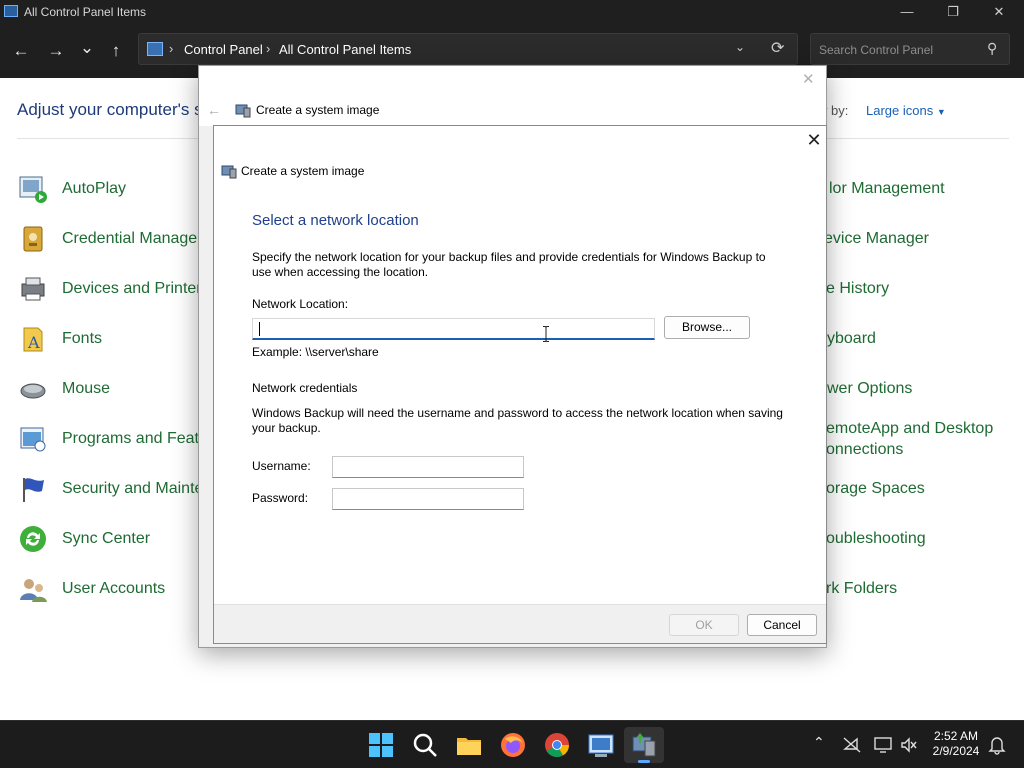 The image size is (1024, 768). What do you see at coordinates (56, 51) in the screenshot?
I see `forward-arrow-icon: →` at bounding box center [56, 51].